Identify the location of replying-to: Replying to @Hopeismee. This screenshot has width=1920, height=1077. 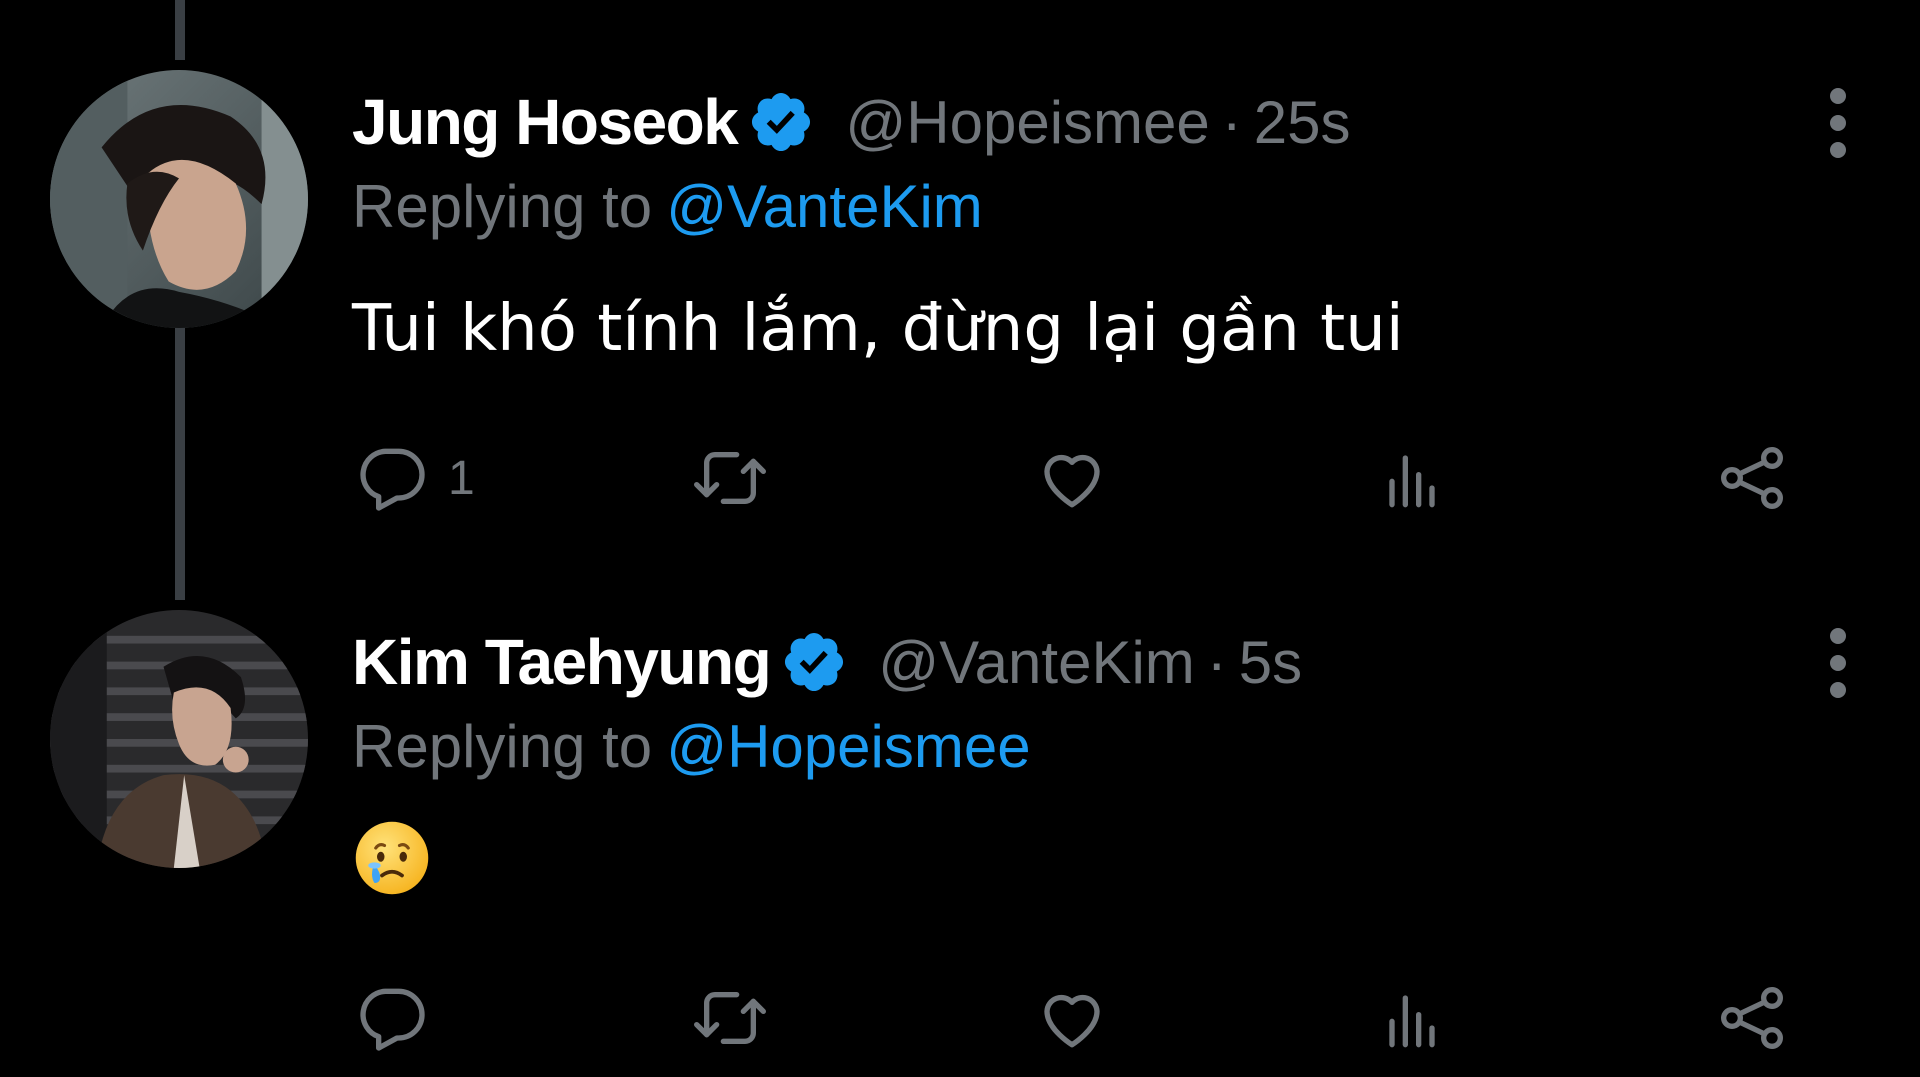
(691, 746).